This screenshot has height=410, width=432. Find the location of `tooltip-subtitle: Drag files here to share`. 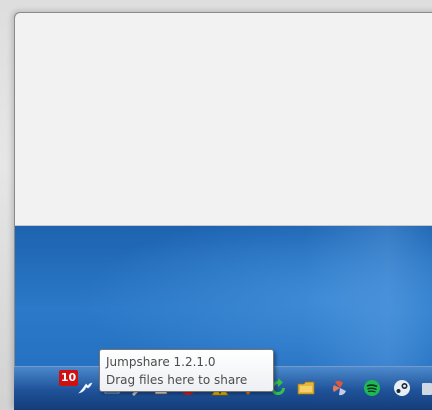

tooltip-subtitle: Drag files here to share is located at coordinates (177, 380).